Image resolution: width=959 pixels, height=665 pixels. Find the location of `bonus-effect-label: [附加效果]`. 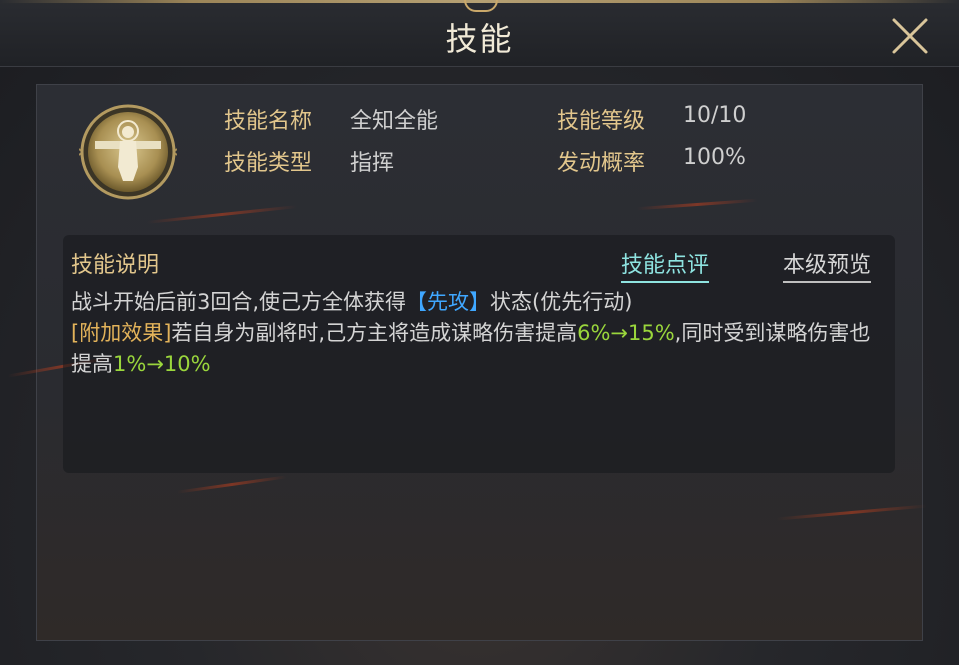

bonus-effect-label: [附加效果] is located at coordinates (121, 333).